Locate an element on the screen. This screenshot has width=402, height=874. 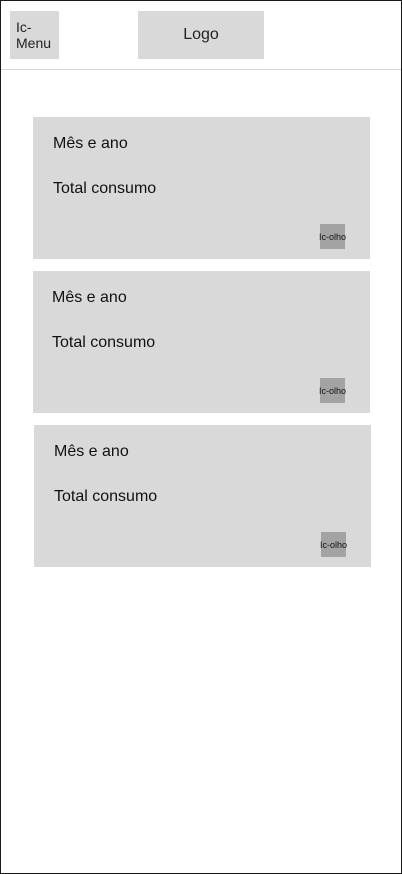
logo: Logo is located at coordinates (201, 35).